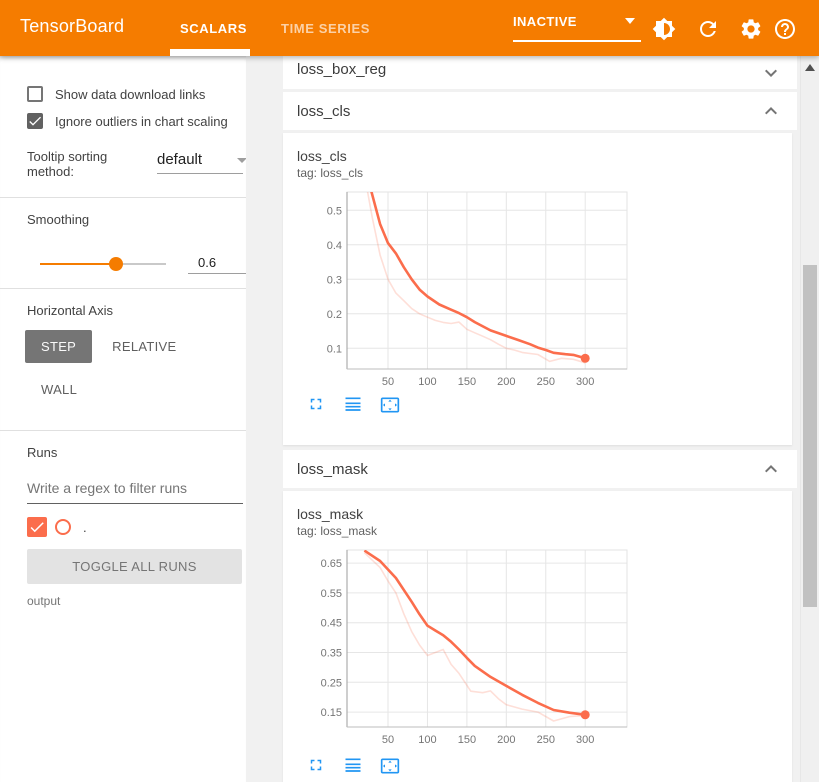  What do you see at coordinates (332, 469) in the screenshot?
I see `section-label: loss_mask` at bounding box center [332, 469].